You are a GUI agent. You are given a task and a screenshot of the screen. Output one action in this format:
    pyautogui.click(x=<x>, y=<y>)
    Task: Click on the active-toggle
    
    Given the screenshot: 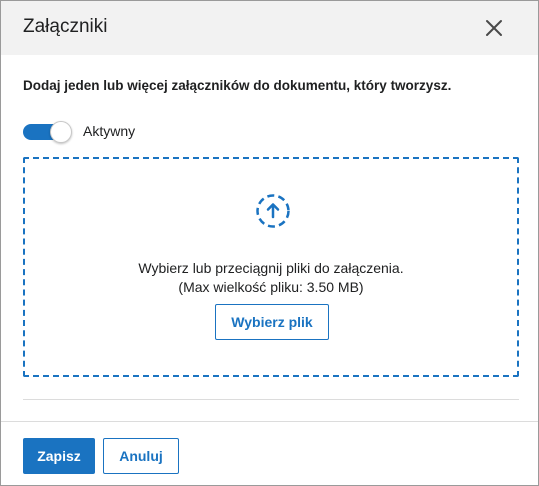 What is the action you would take?
    pyautogui.click(x=48, y=132)
    